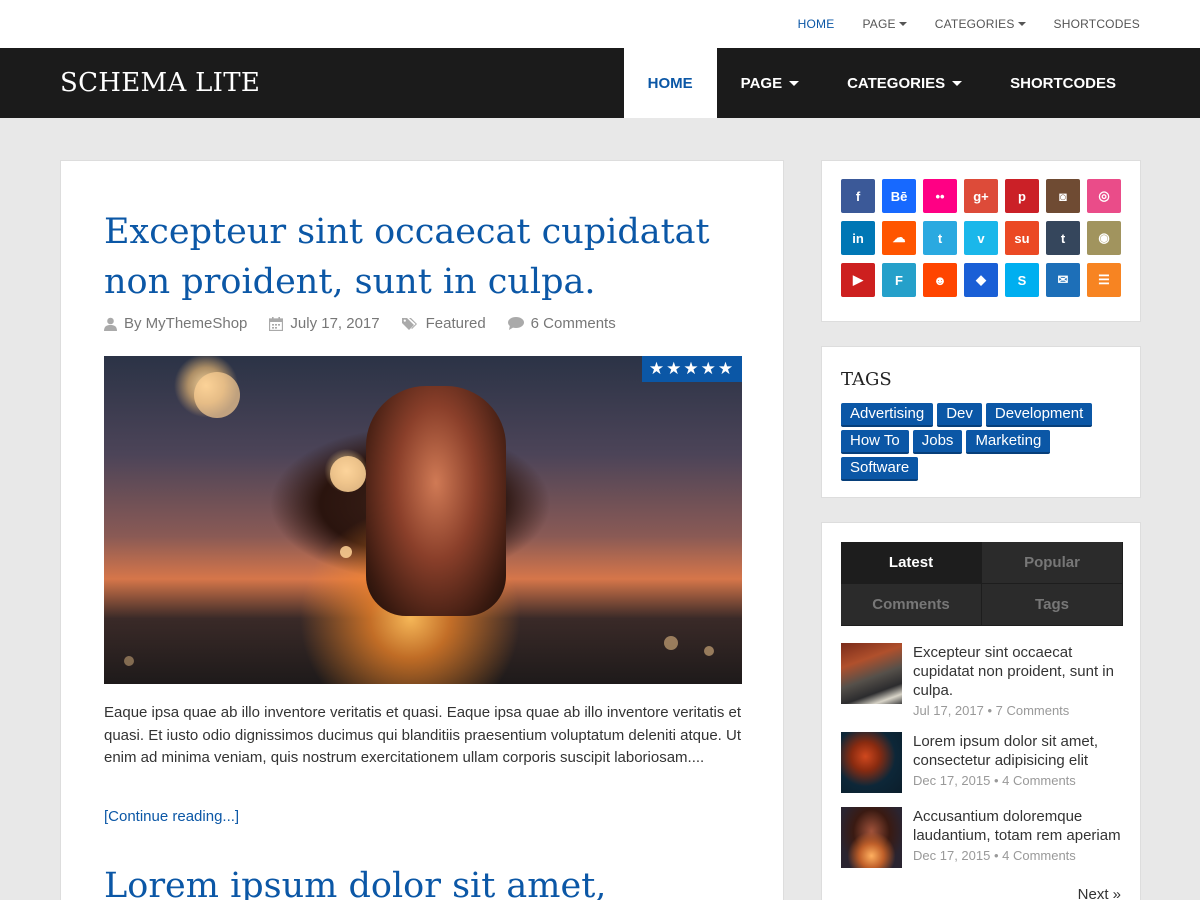  Describe the element at coordinates (1063, 83) in the screenshot. I see `nav-shortcodes: SHORTCODES` at that location.